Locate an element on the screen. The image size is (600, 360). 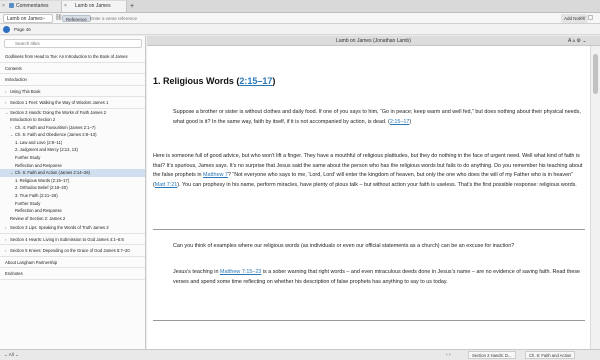
tab-label: Commentaries is located at coordinates (32, 6).